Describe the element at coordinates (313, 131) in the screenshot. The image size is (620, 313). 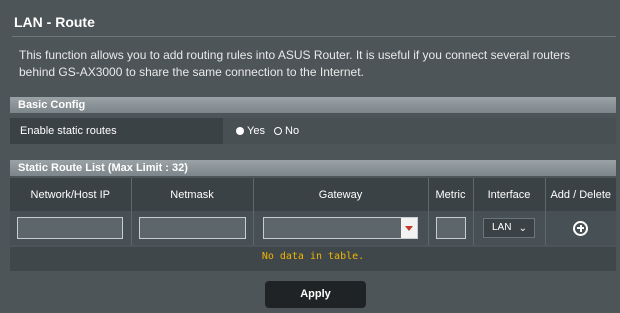
I see `enable-static-routes-row: Enable static routes Yes No` at that location.